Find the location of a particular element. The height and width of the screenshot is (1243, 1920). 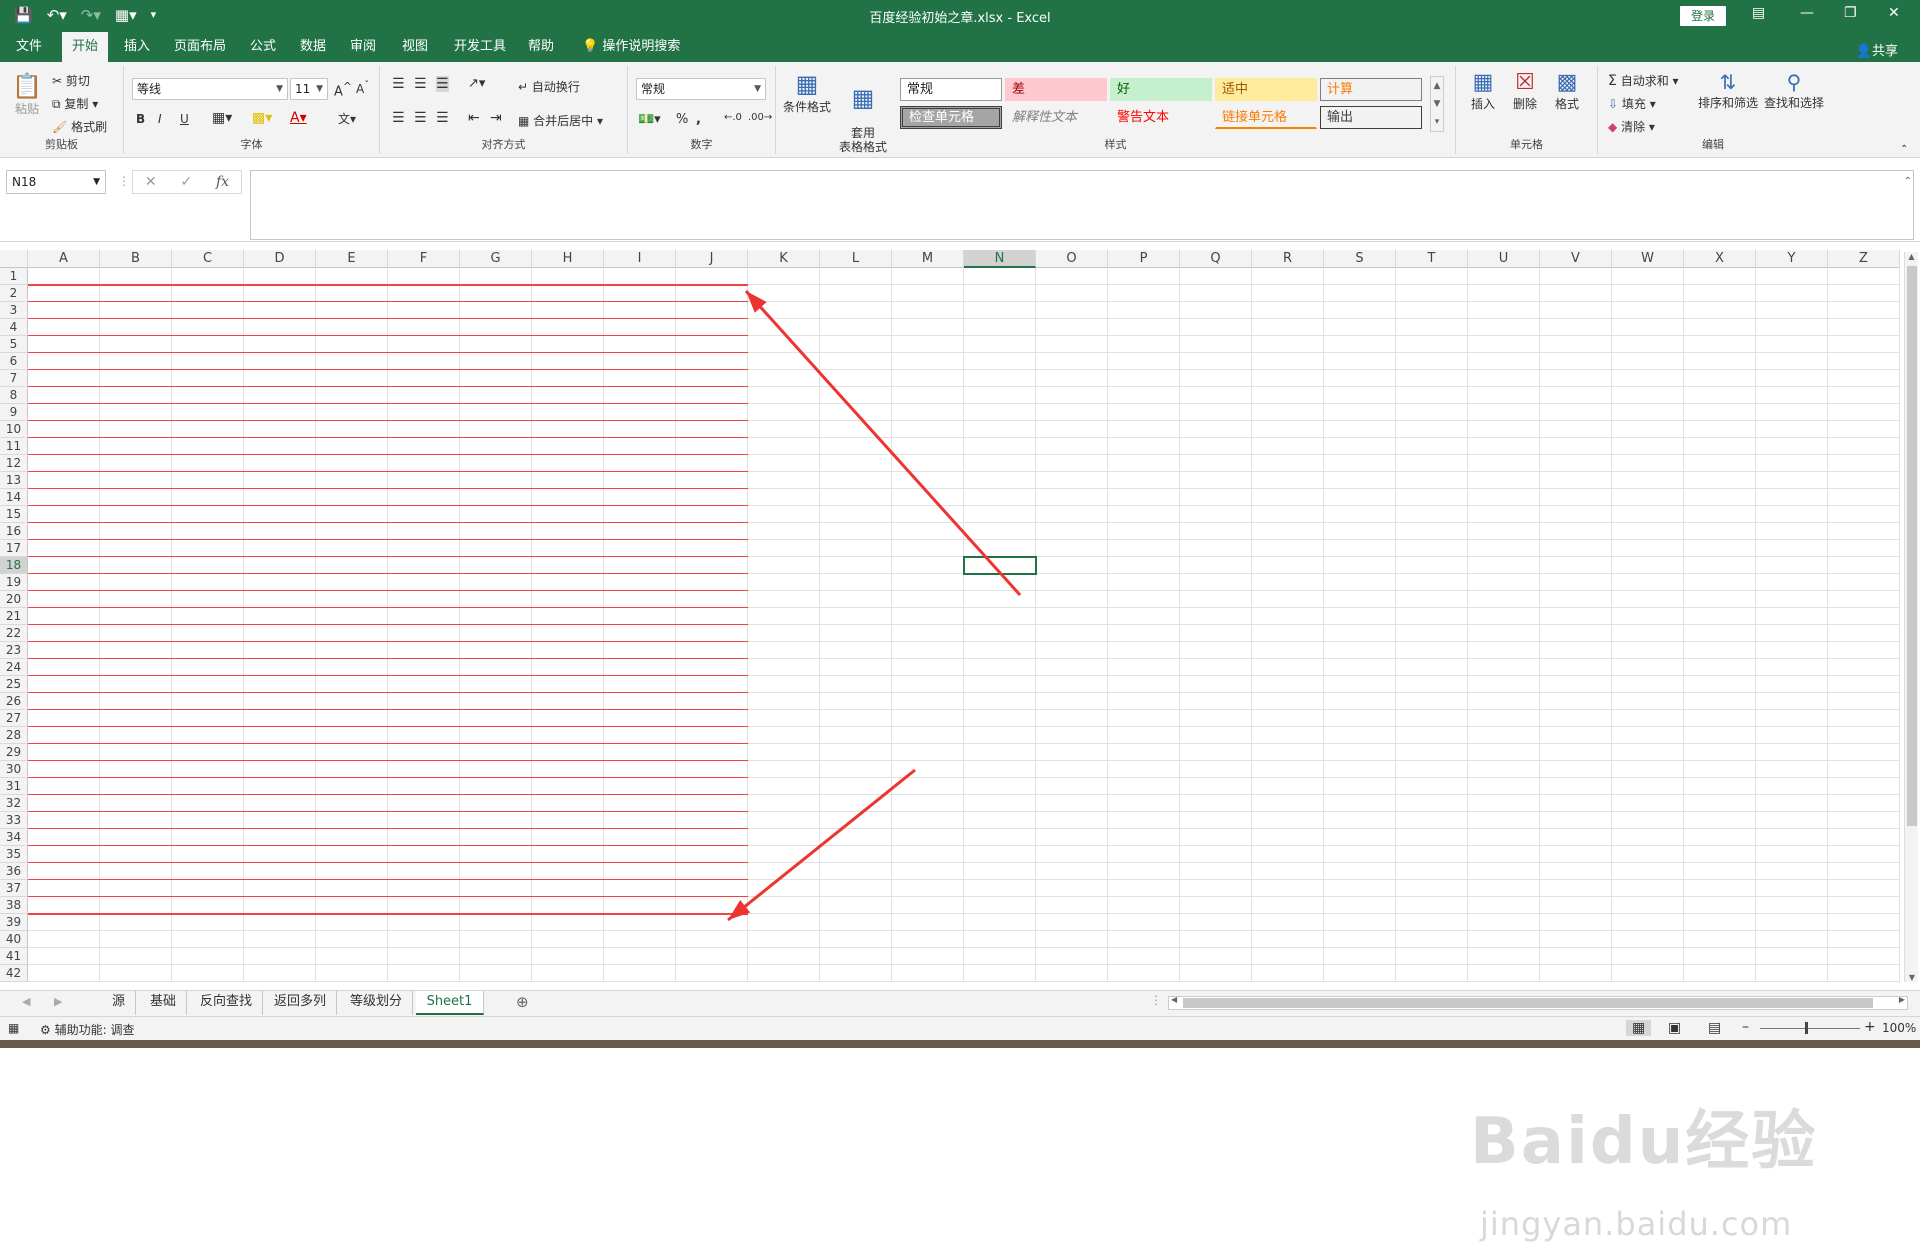

column-header: E is located at coordinates (352, 259).